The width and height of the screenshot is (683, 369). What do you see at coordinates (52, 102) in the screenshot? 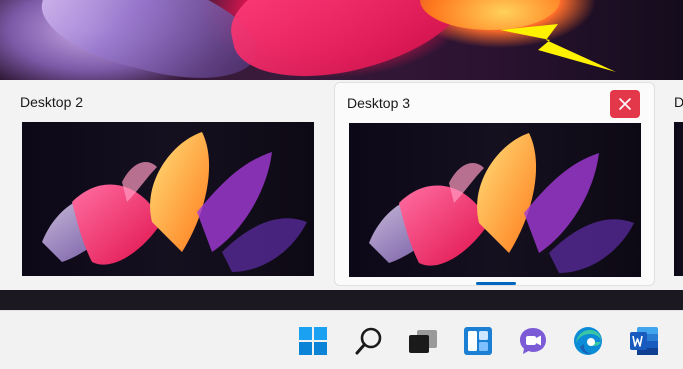
I see `desktop-label: Desktop 2` at bounding box center [52, 102].